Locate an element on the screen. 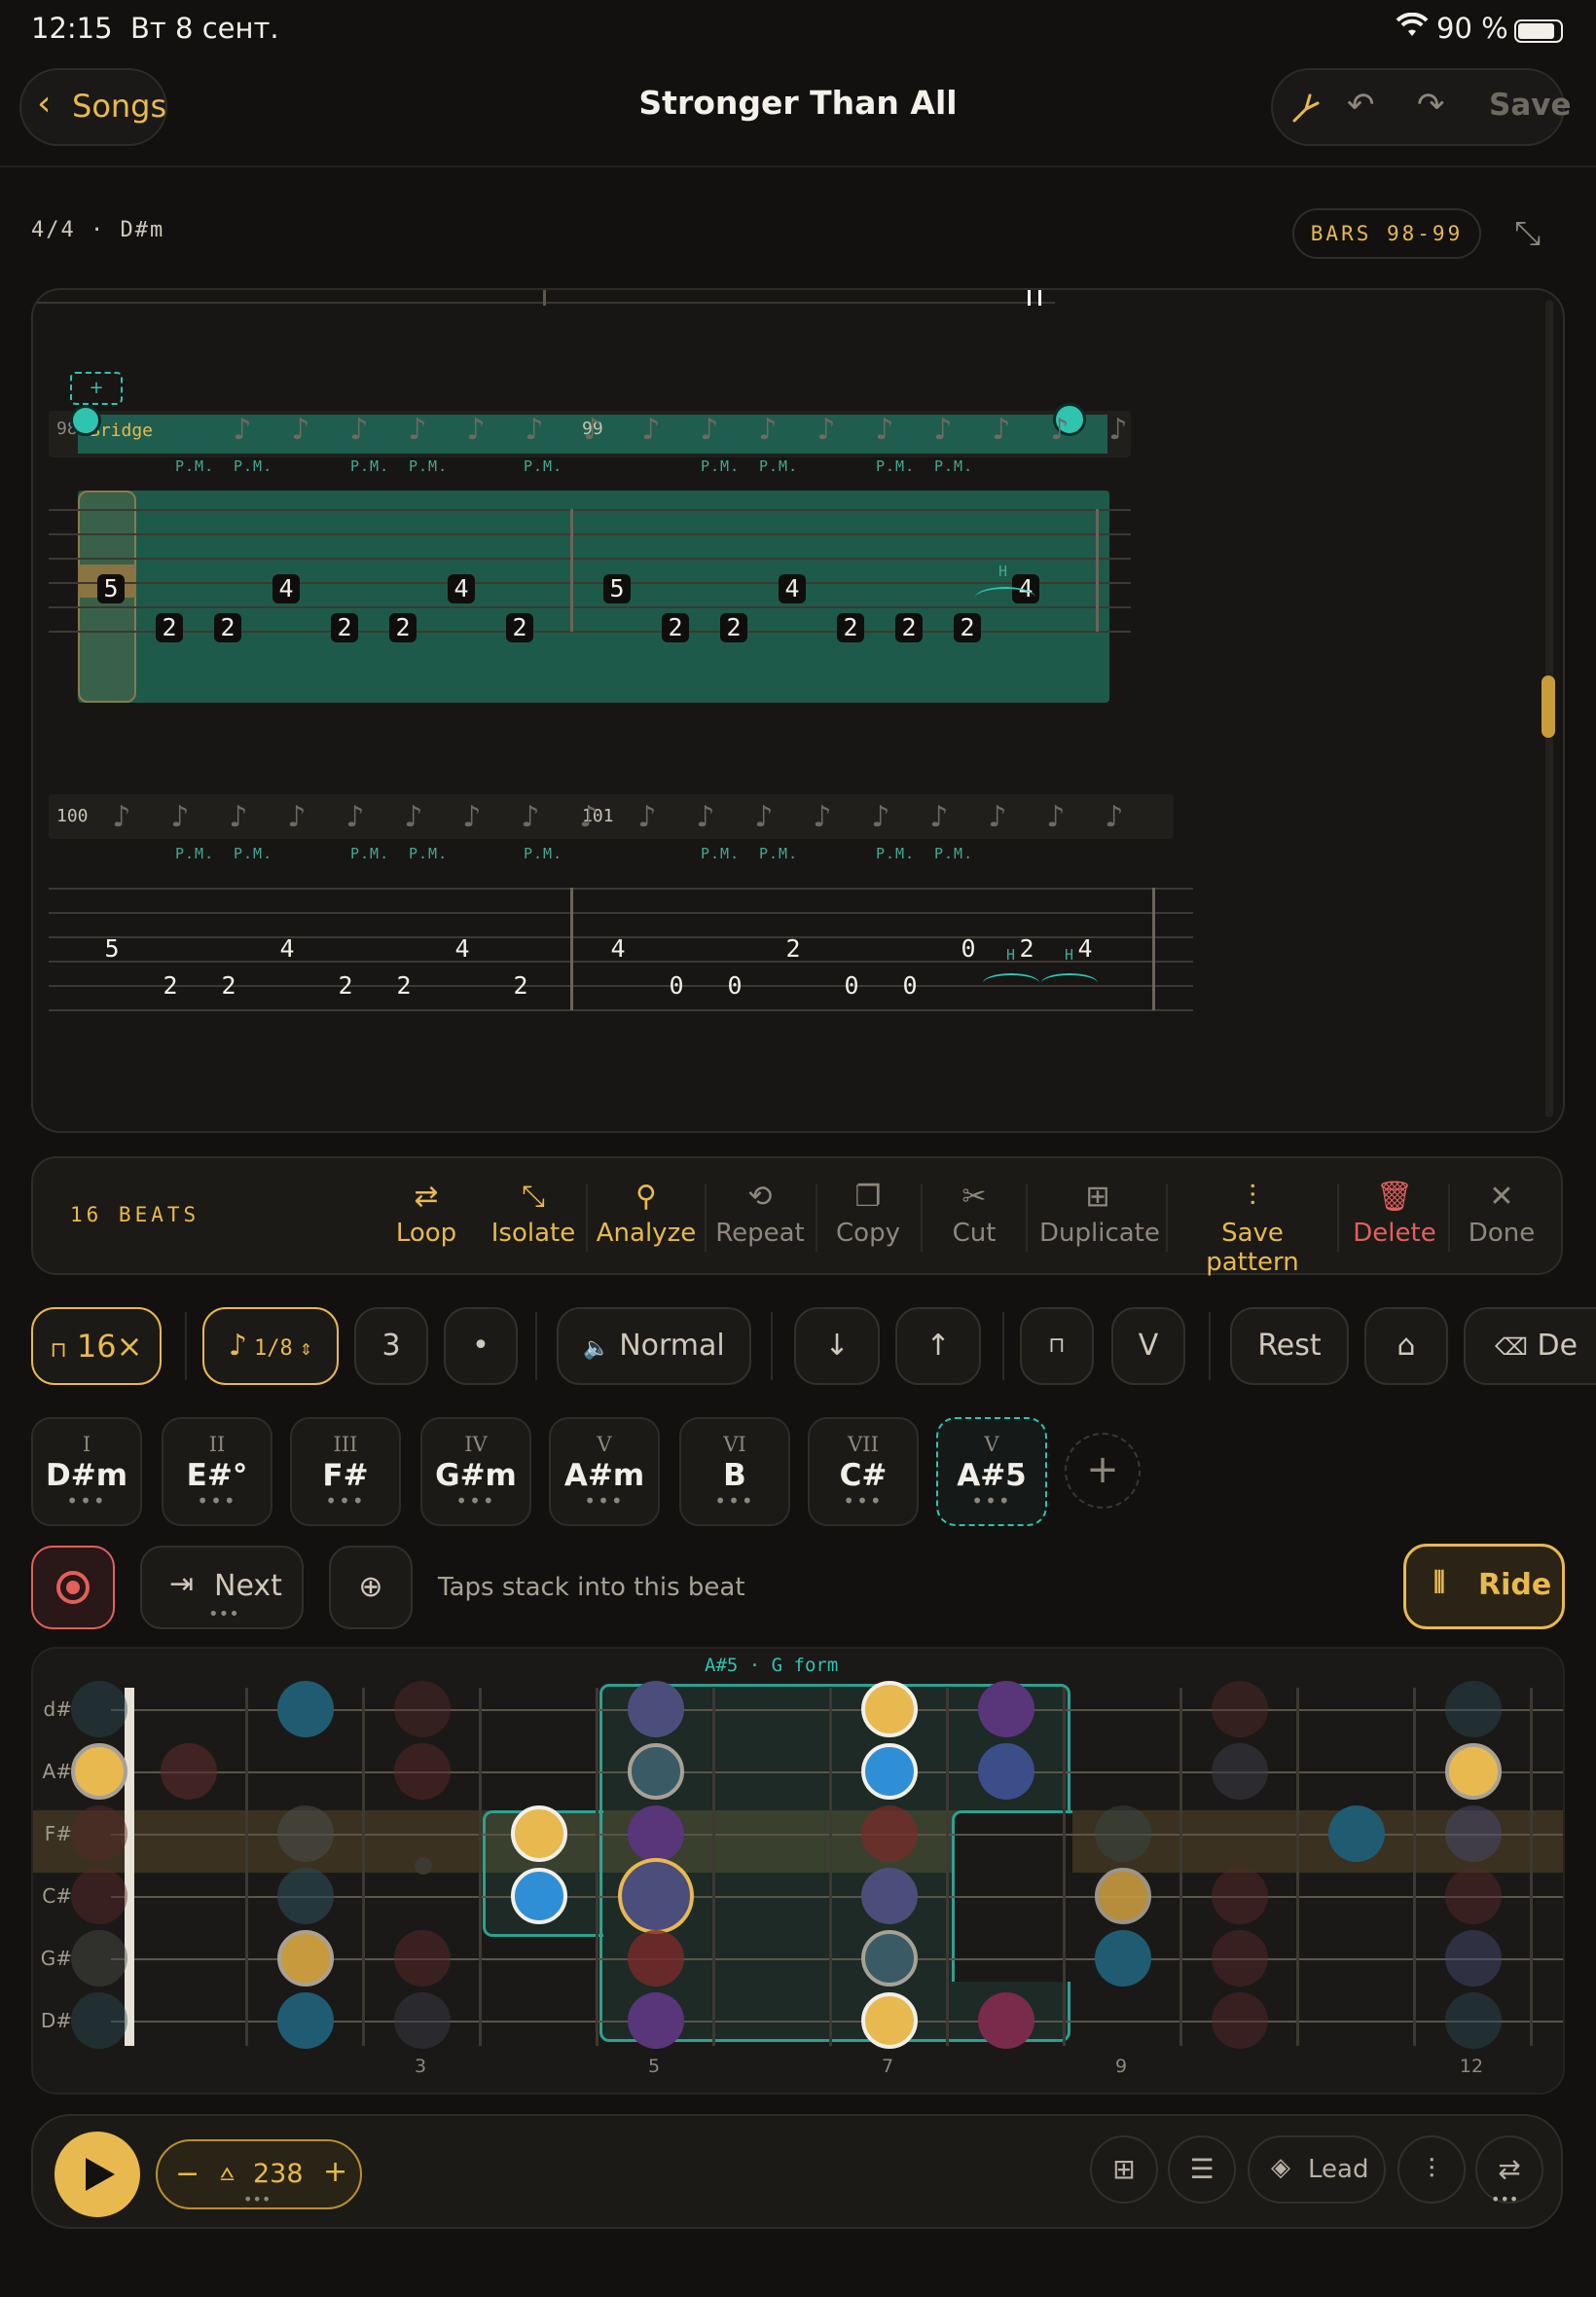 The width and height of the screenshot is (1596, 2297). copy-button: ❐ Copy is located at coordinates (868, 1219).